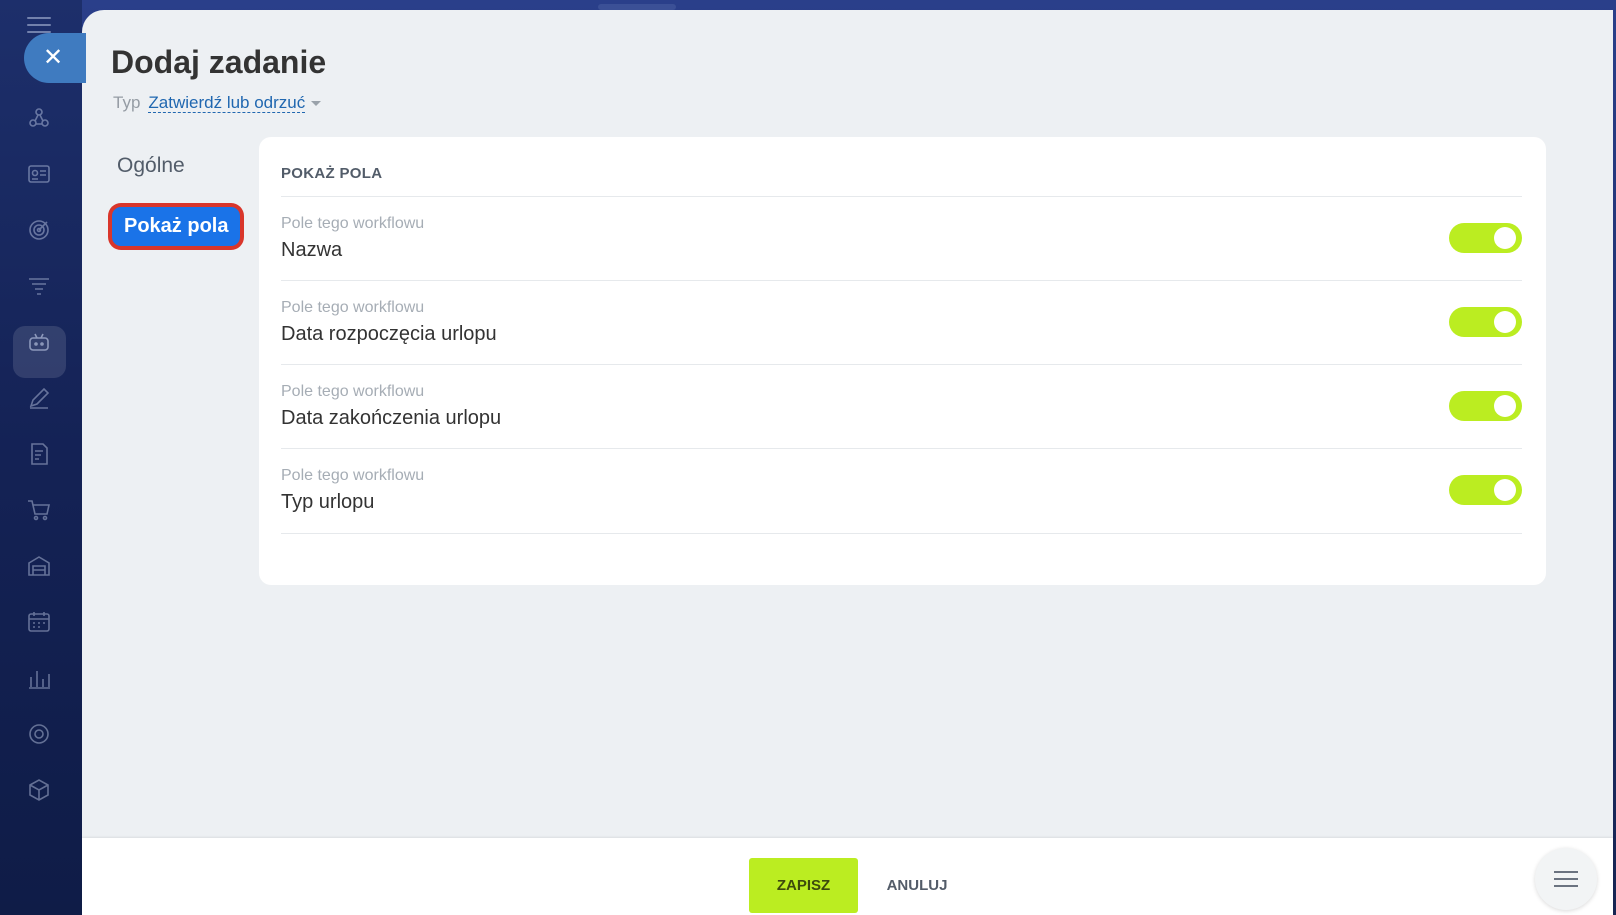 This screenshot has width=1616, height=915. I want to click on divider, so click(901, 533).